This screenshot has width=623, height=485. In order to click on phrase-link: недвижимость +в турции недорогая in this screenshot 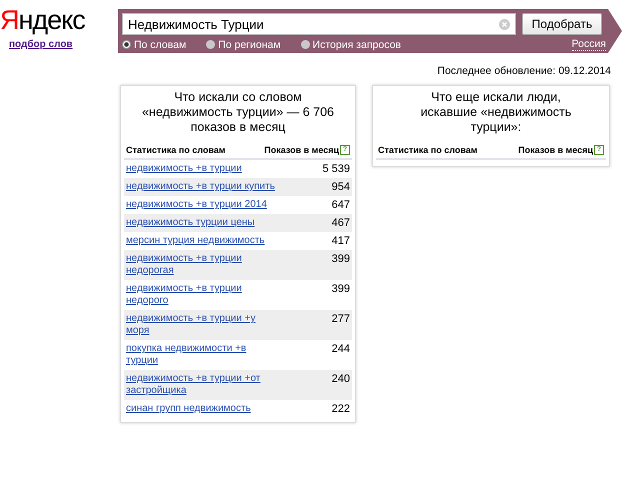, I will do `click(201, 265)`.